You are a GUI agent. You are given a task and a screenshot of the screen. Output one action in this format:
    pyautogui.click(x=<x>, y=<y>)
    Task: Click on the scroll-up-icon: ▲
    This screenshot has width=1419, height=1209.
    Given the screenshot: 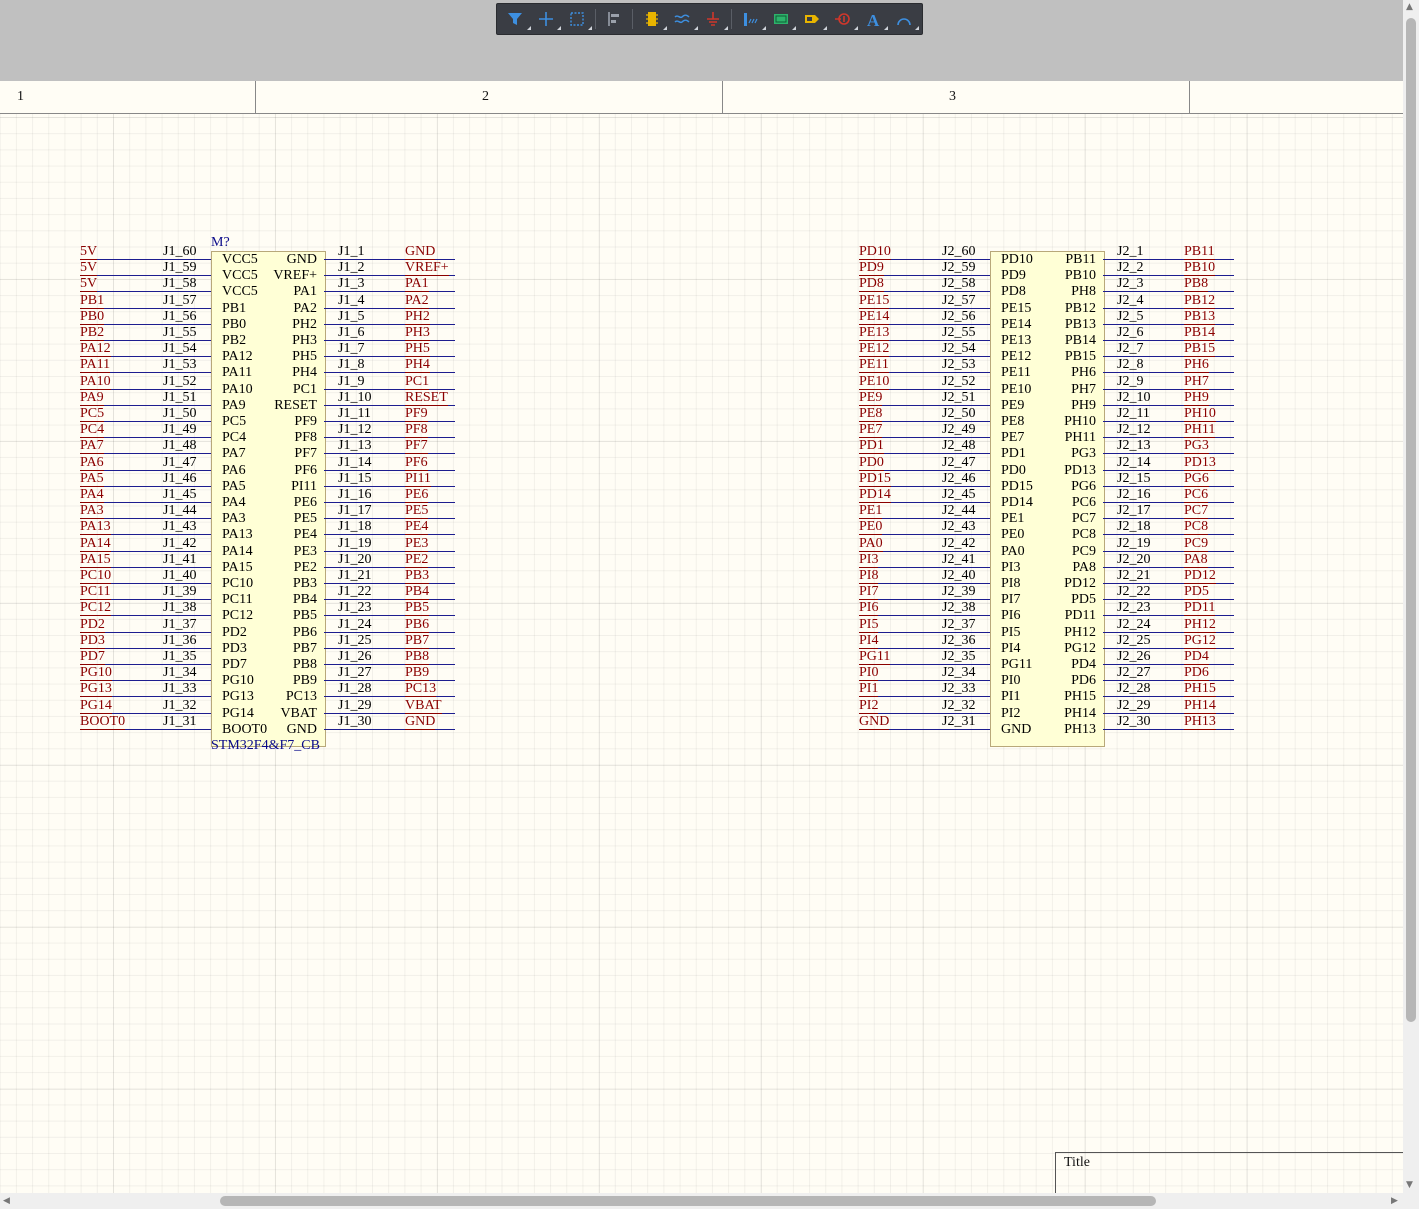 What is the action you would take?
    pyautogui.click(x=1409, y=7)
    